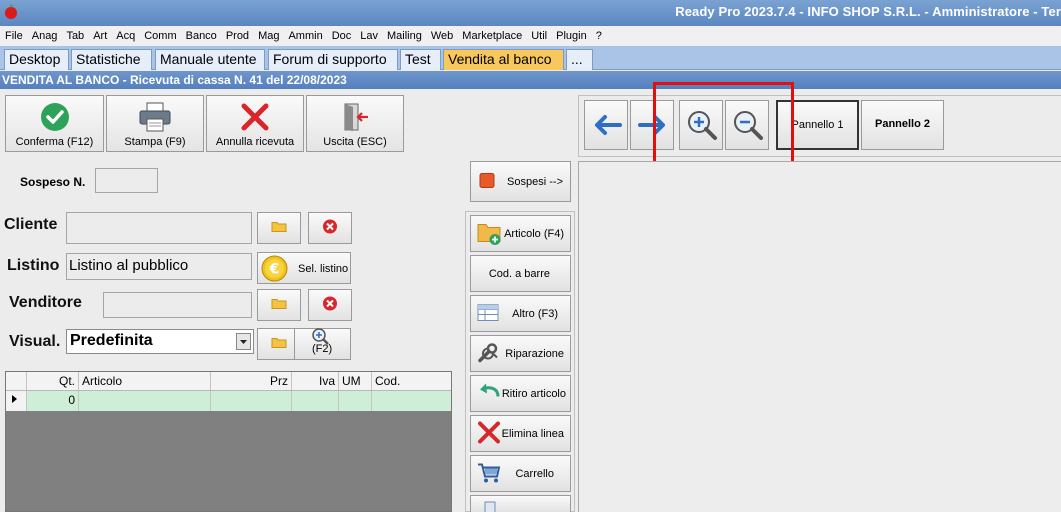  What do you see at coordinates (342, 36) in the screenshot?
I see `menu-doc: Doc` at bounding box center [342, 36].